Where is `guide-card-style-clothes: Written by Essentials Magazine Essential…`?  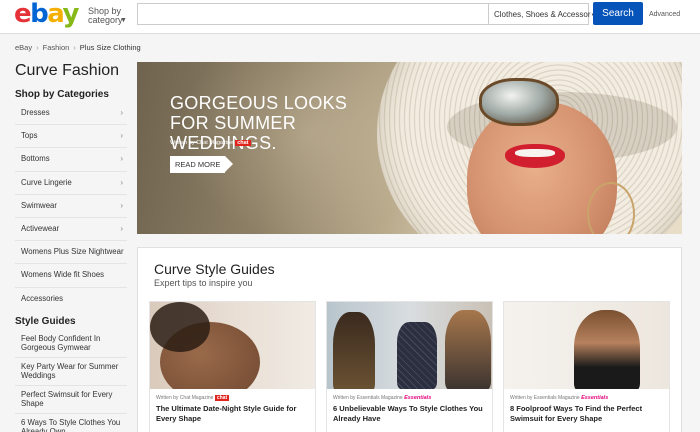
guide-card-style-clothes: Written by Essentials Magazine Essential… is located at coordinates (409, 366).